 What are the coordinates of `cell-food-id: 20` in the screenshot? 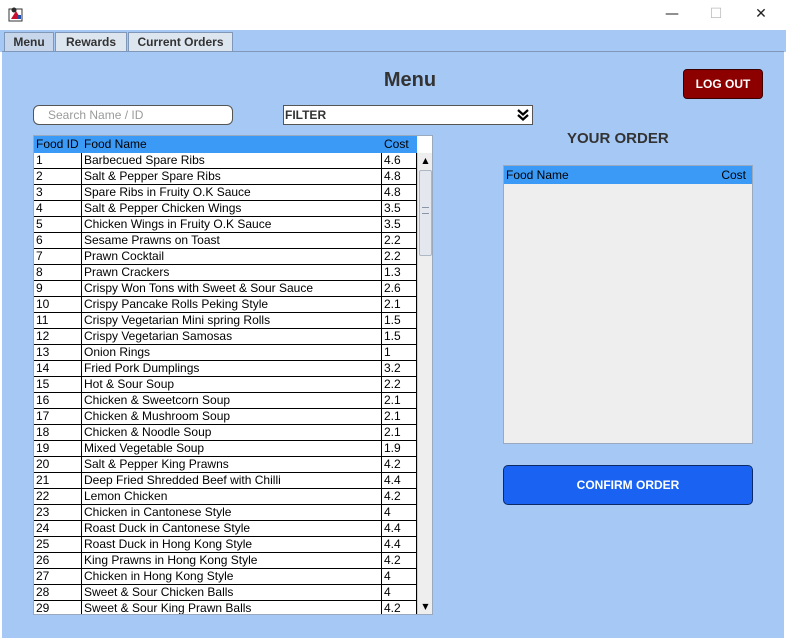 It's located at (58, 464).